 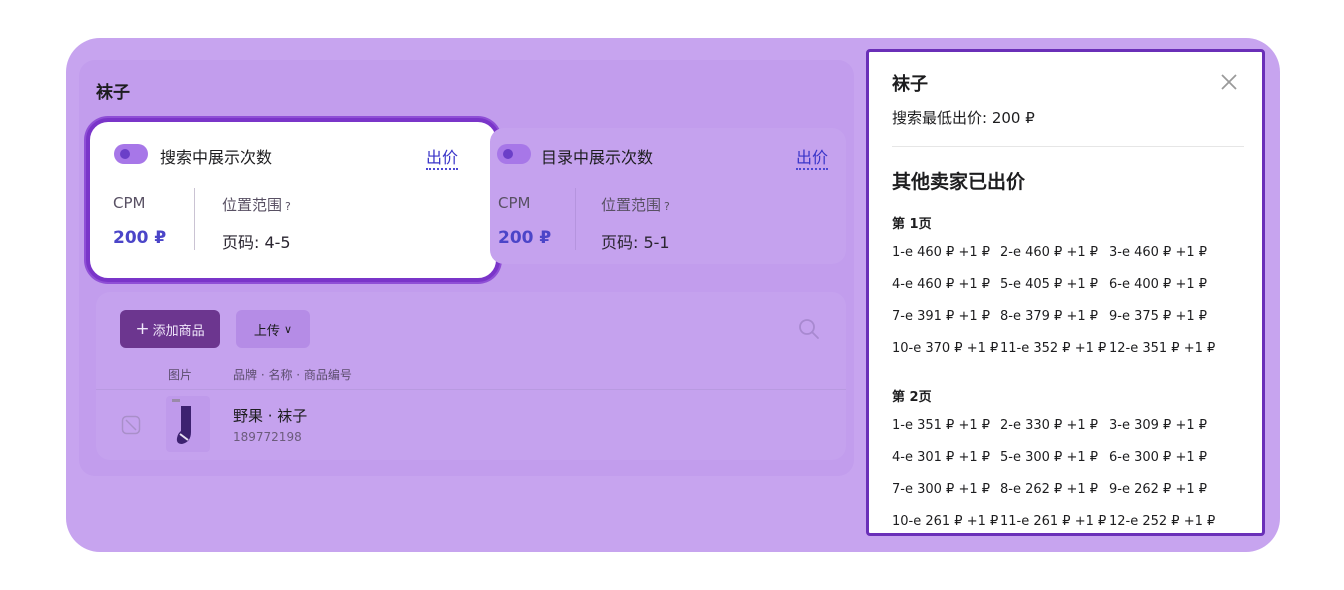 I want to click on catalog-bid-link: 出价, so click(x=812, y=157).